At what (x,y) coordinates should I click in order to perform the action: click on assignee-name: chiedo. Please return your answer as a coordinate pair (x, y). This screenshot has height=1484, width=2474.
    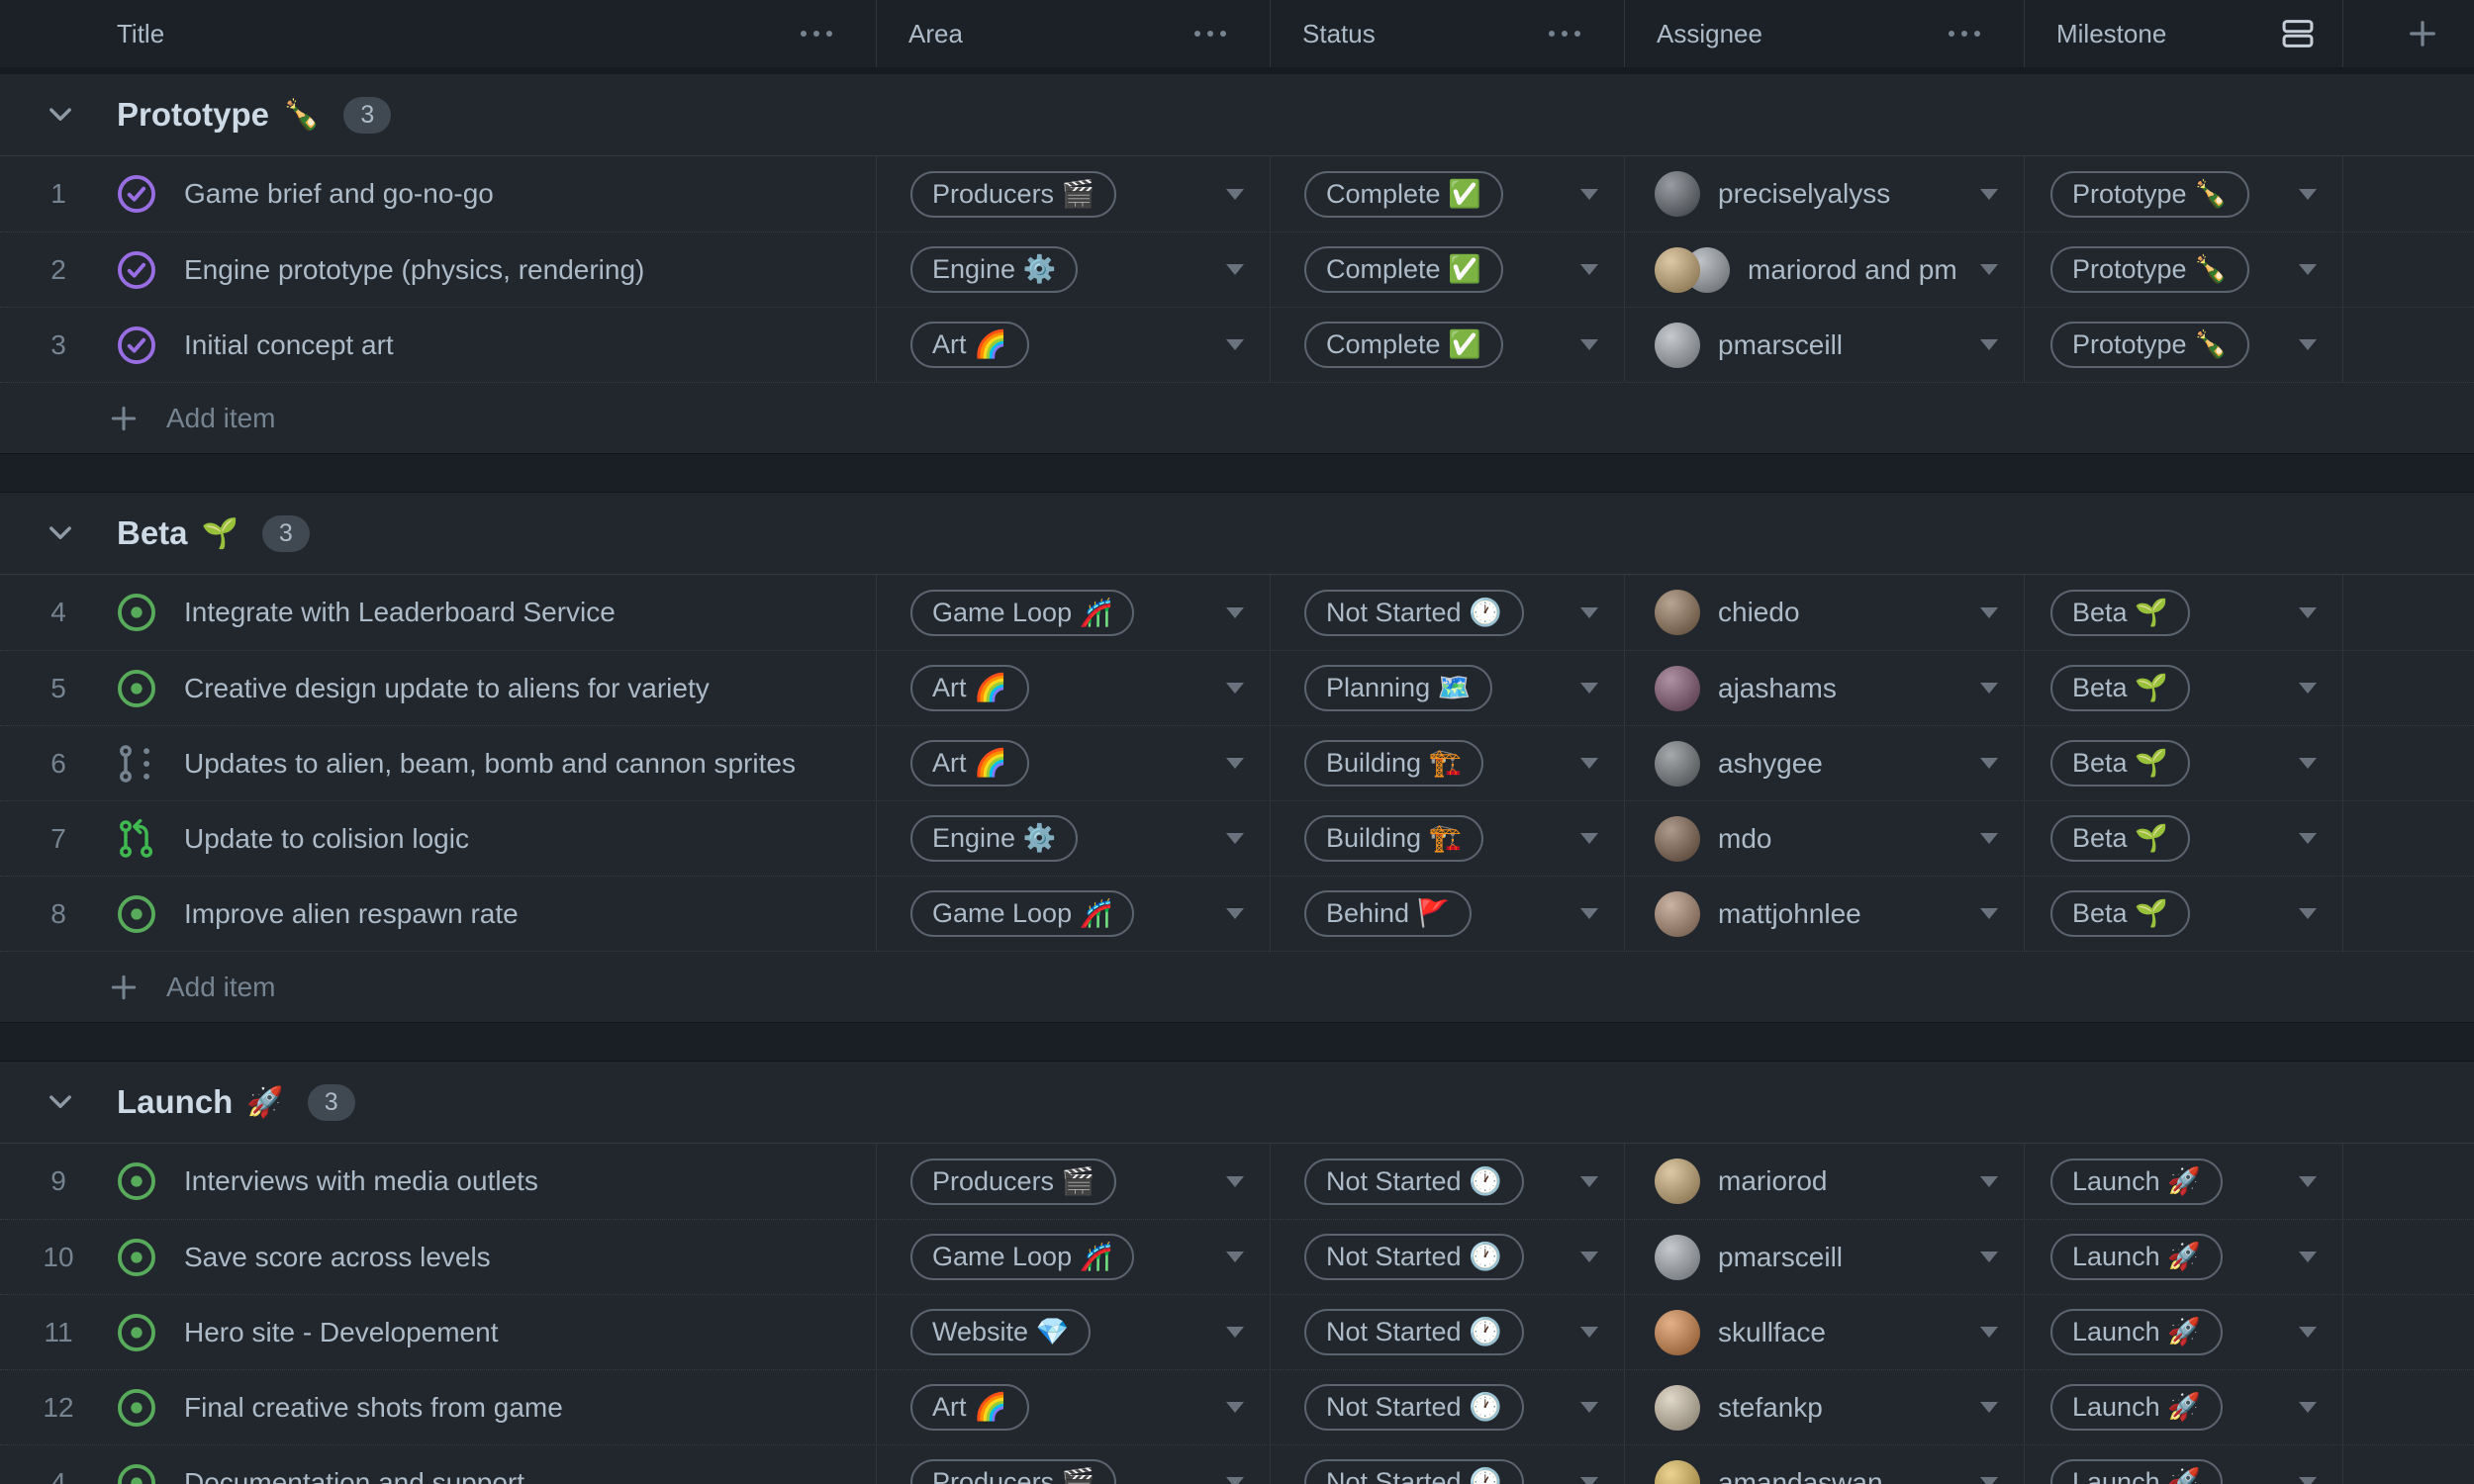
    Looking at the image, I should click on (1759, 612).